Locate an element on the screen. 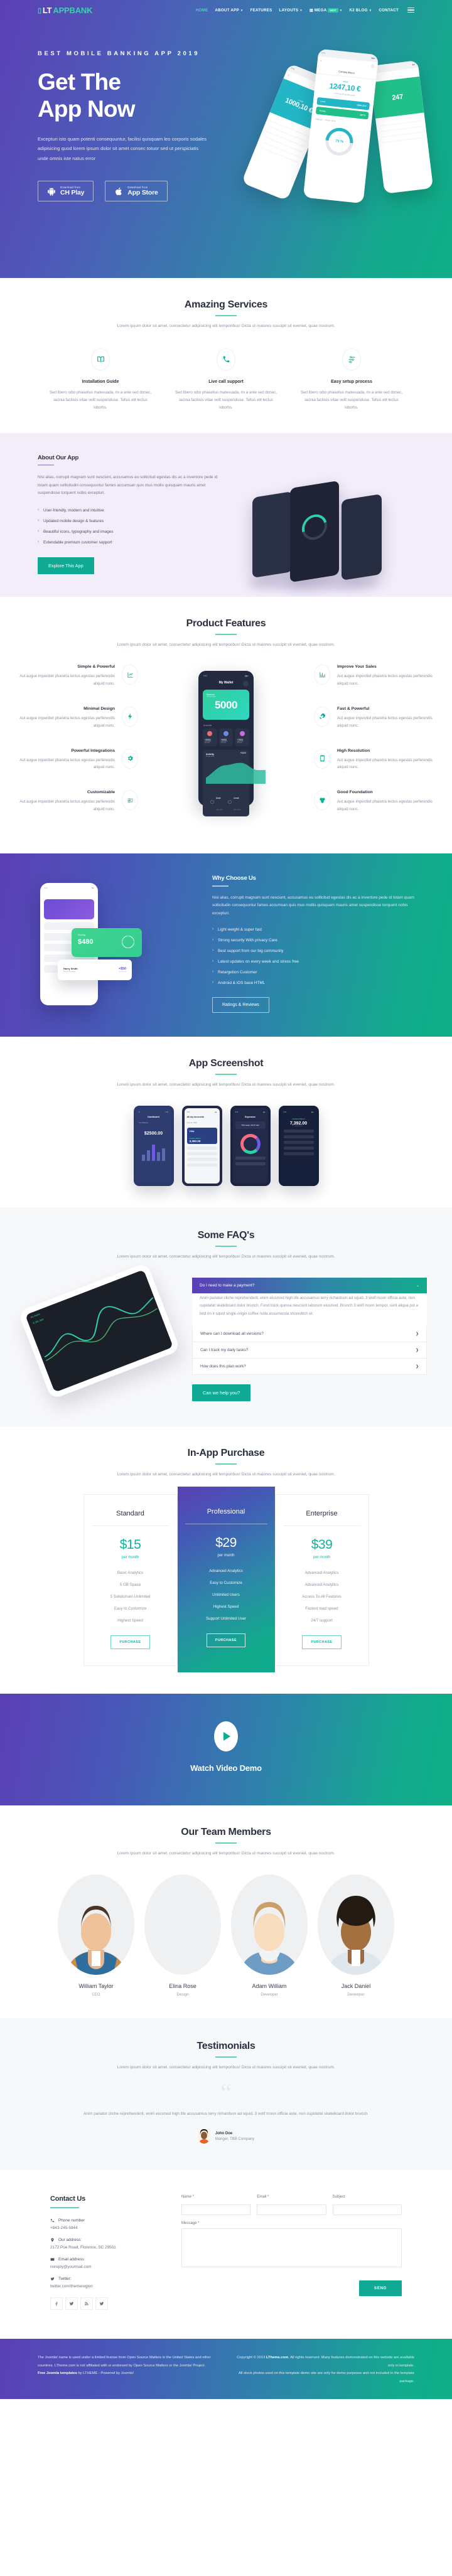 Image resolution: width=452 pixels, height=2576 pixels. name-input is located at coordinates (216, 2209).